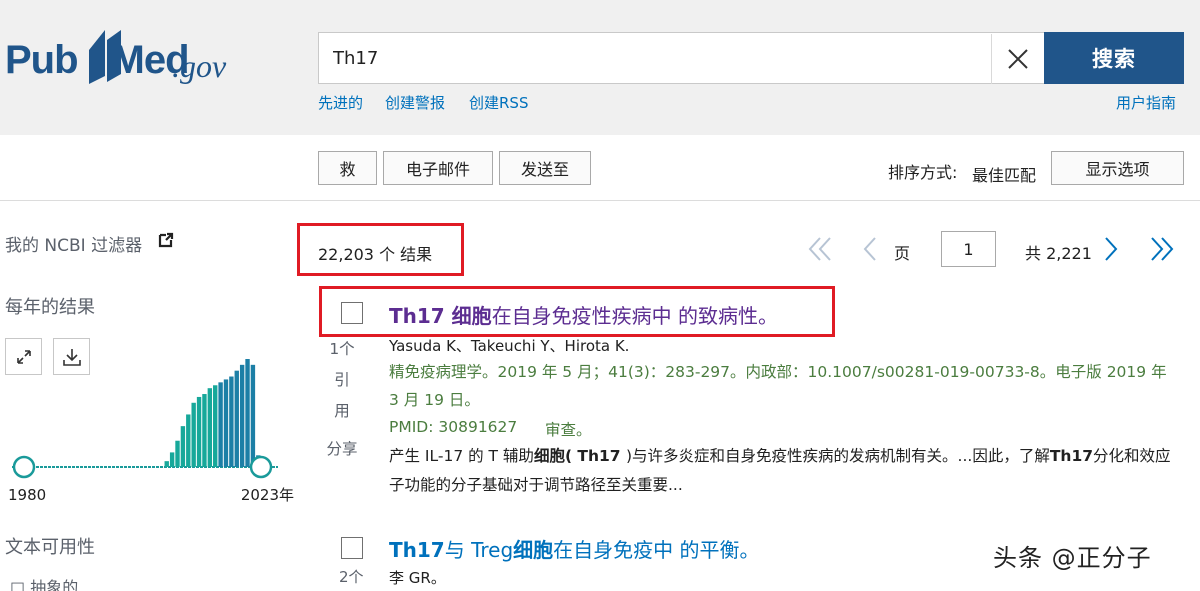 This screenshot has height=591, width=1200. What do you see at coordinates (342, 449) in the screenshot?
I see `share-button: 分享` at bounding box center [342, 449].